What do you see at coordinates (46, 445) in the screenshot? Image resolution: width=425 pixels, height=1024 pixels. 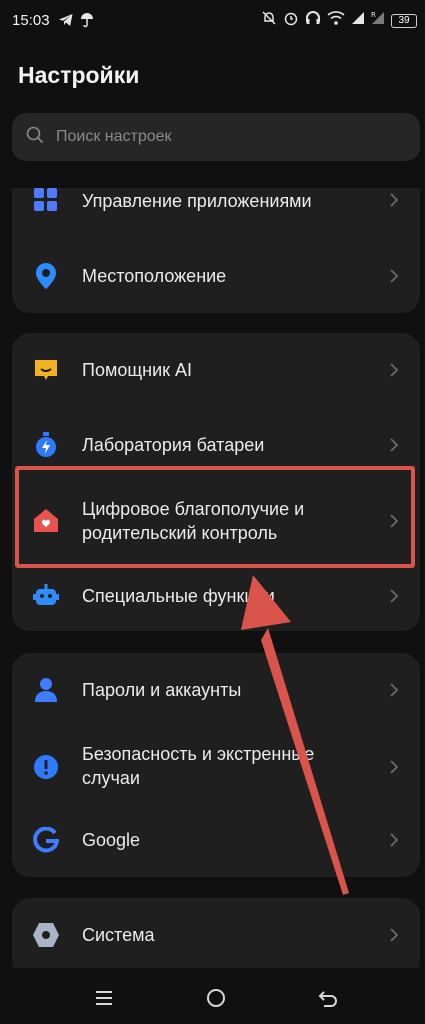 I see `battery-lab-icon` at bounding box center [46, 445].